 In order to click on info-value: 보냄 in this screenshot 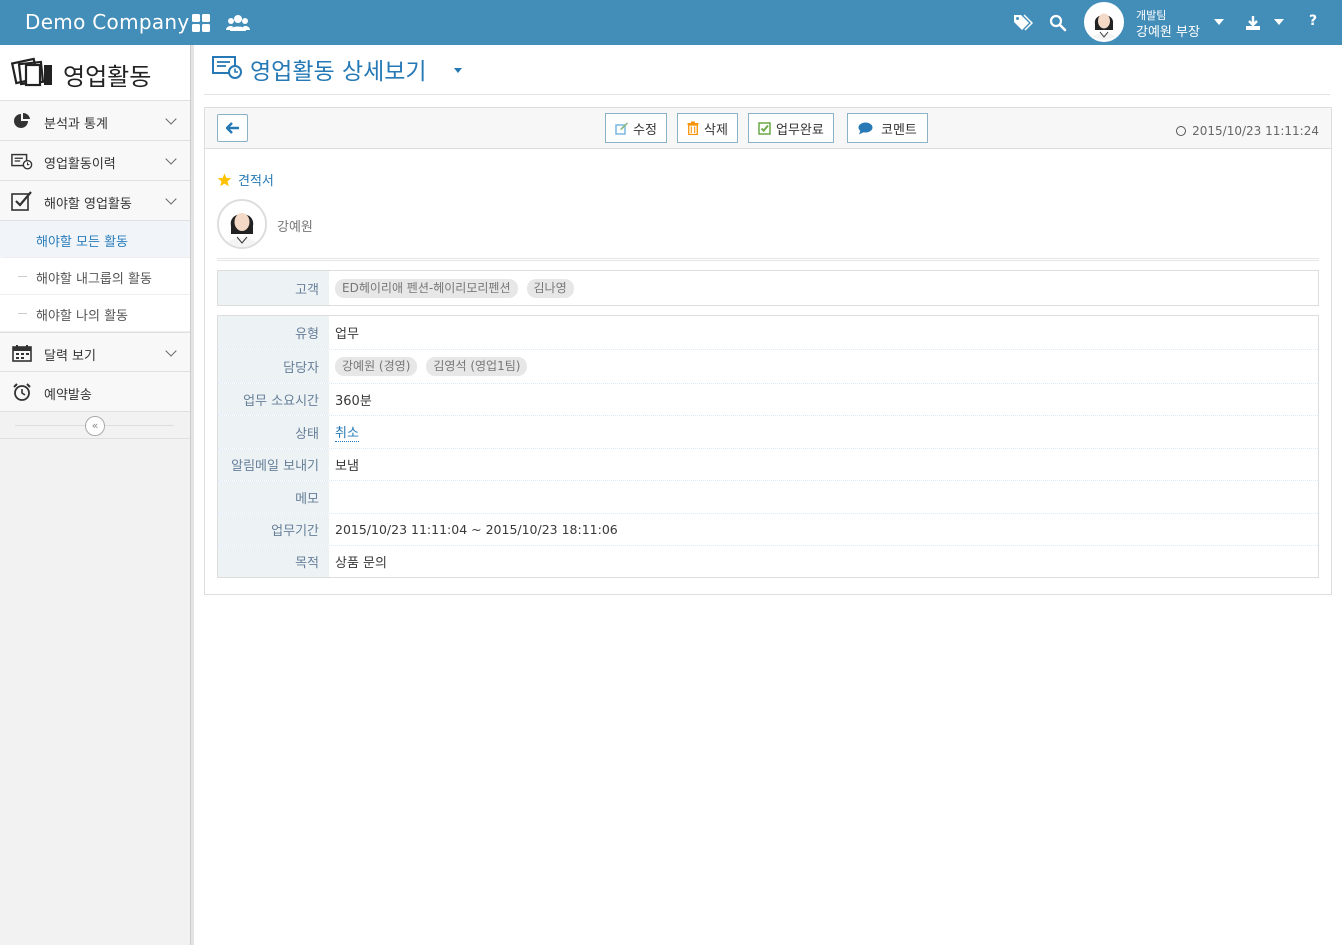, I will do `click(347, 466)`.